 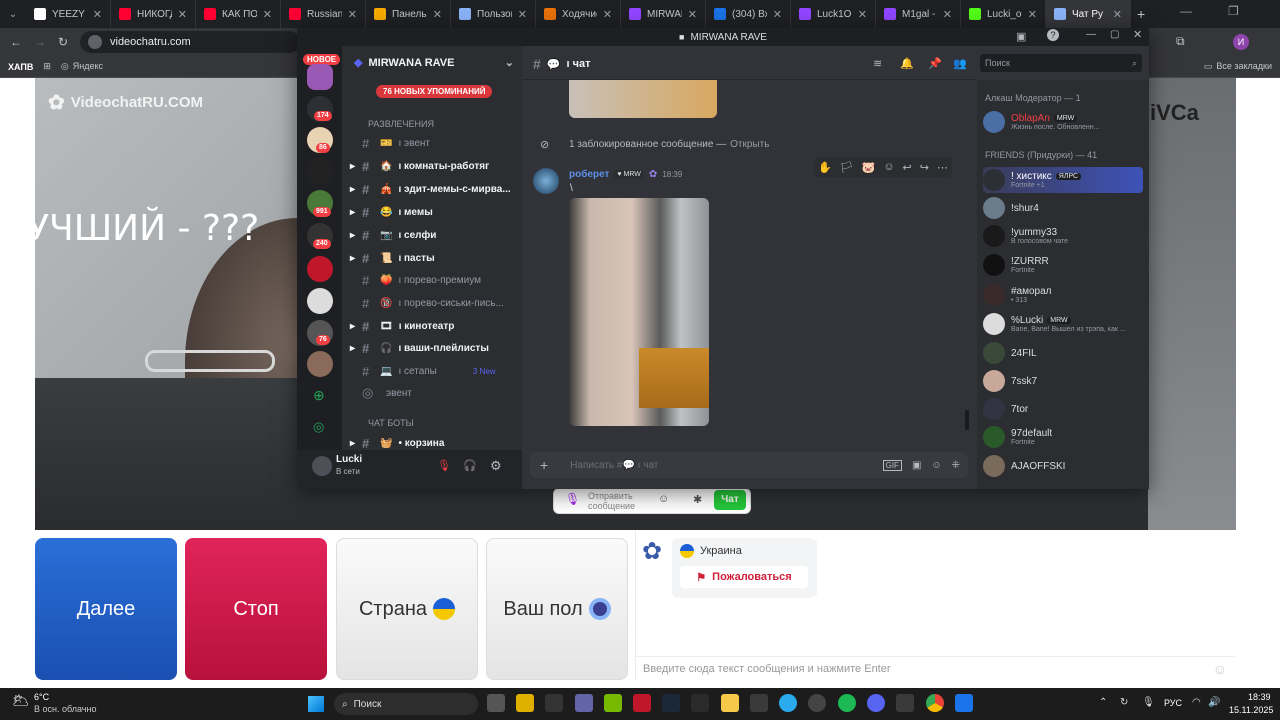 I want to click on teams-icon, so click(x=584, y=703).